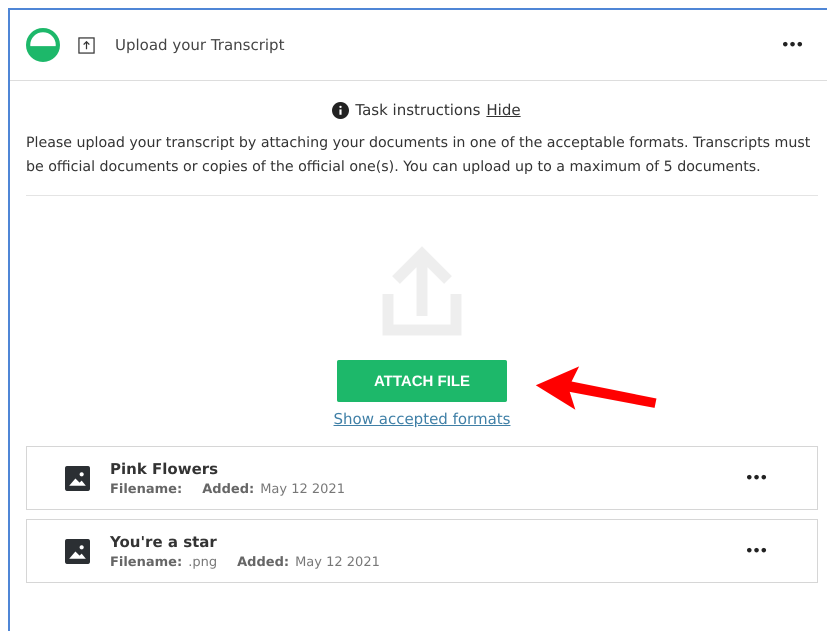 This screenshot has height=631, width=827. Describe the element at coordinates (203, 562) in the screenshot. I see `filename-value: .png` at that location.